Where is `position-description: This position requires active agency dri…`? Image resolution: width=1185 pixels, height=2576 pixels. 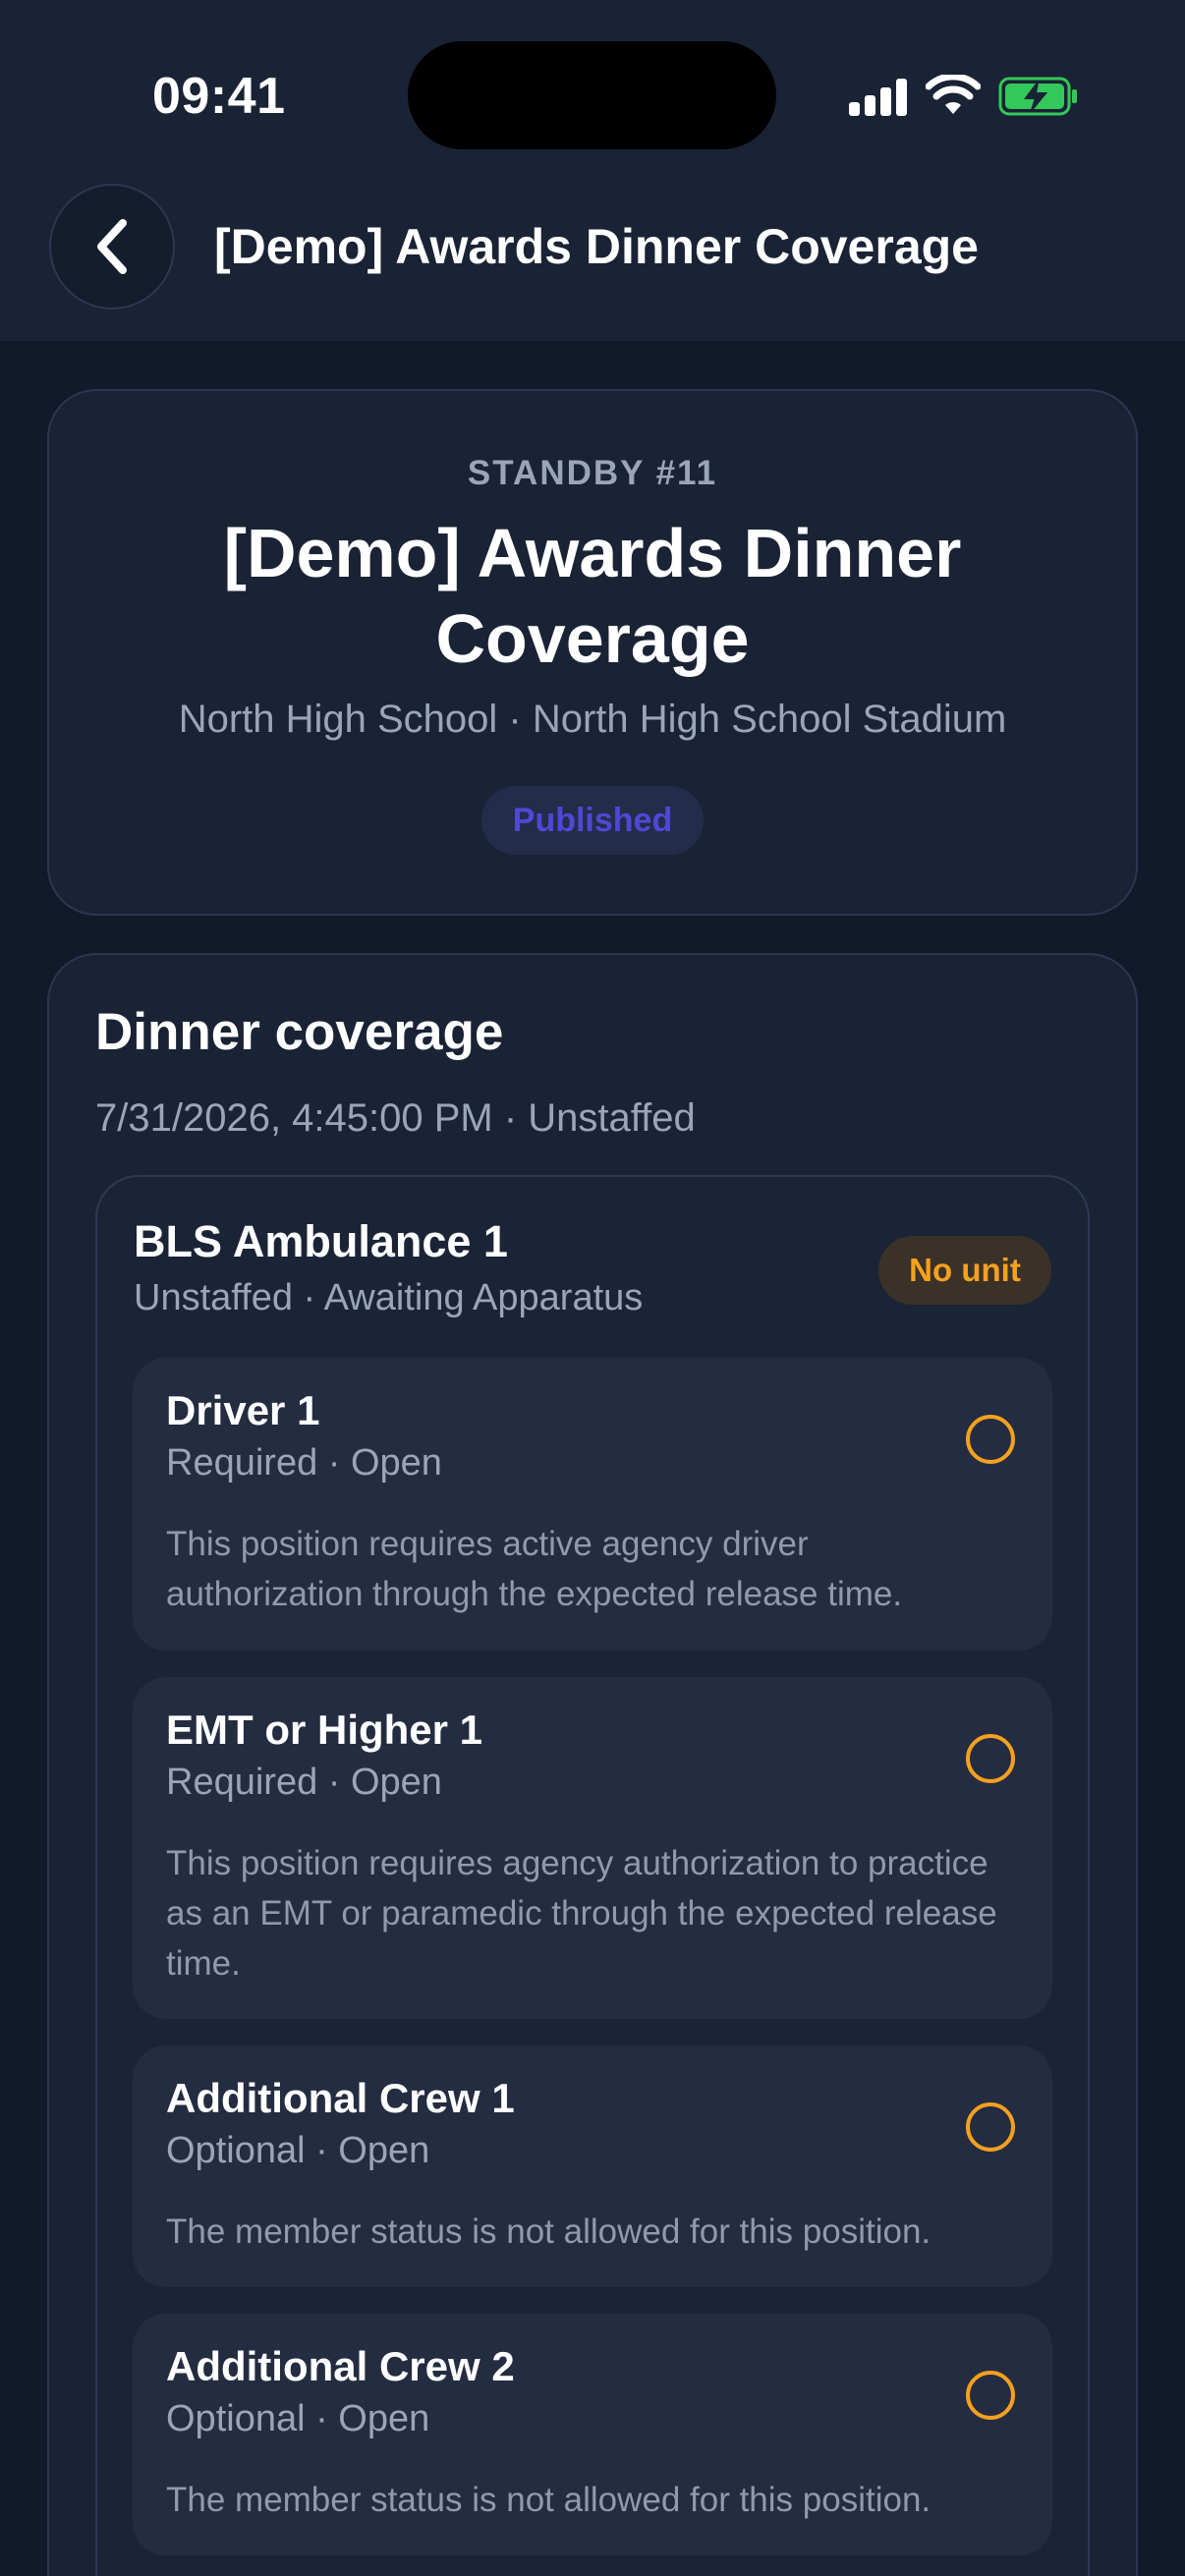 position-description: This position requires active agency dri… is located at coordinates (534, 1569).